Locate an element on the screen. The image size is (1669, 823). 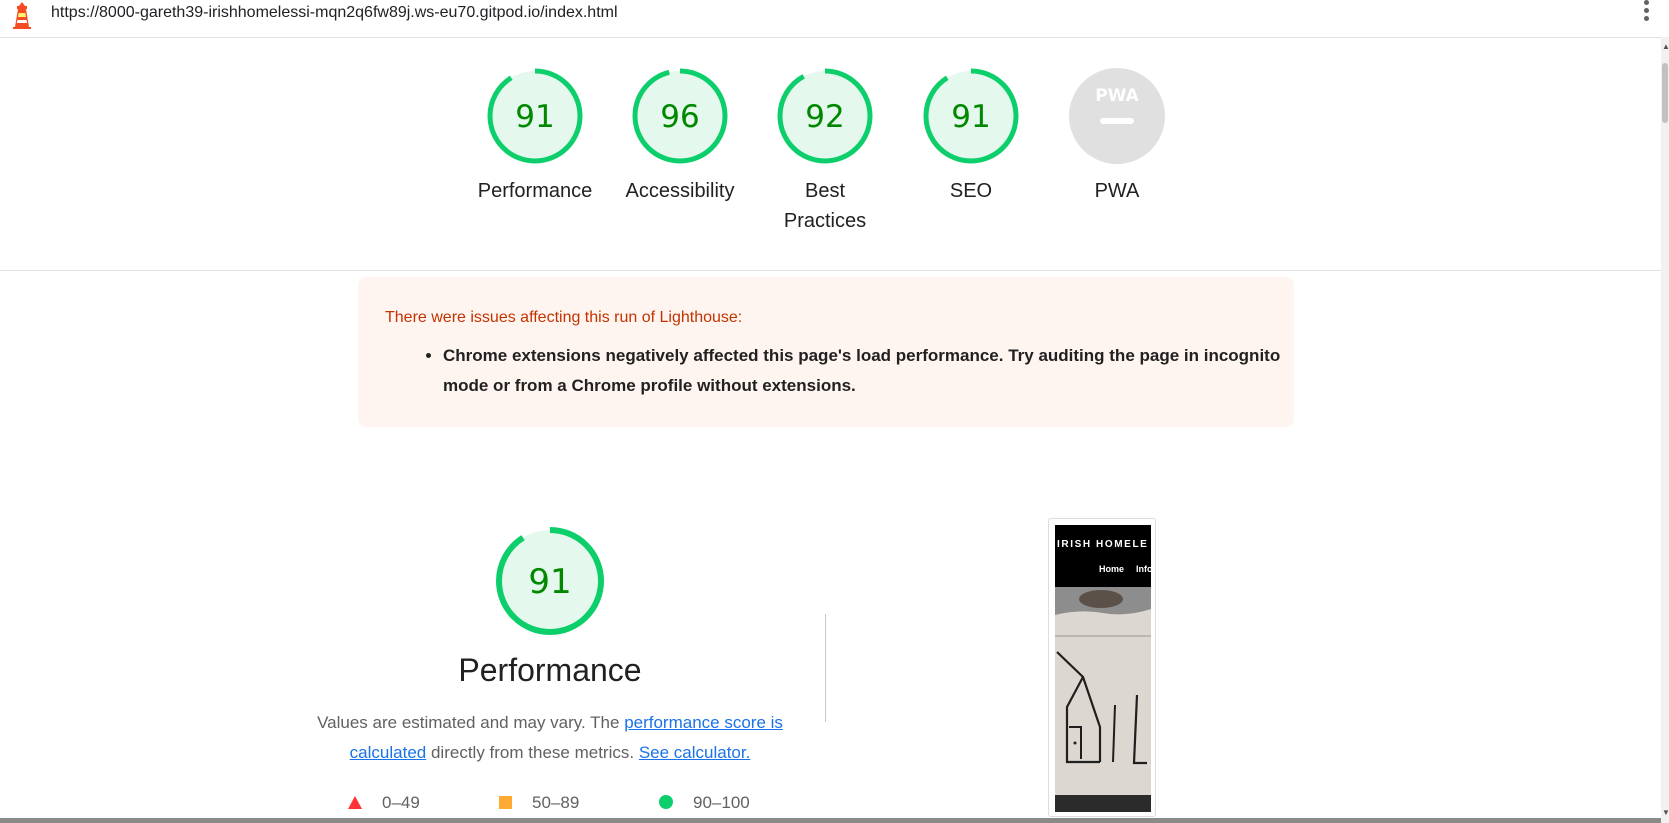
pwa-badge-text: PWA is located at coordinates (1117, 96).